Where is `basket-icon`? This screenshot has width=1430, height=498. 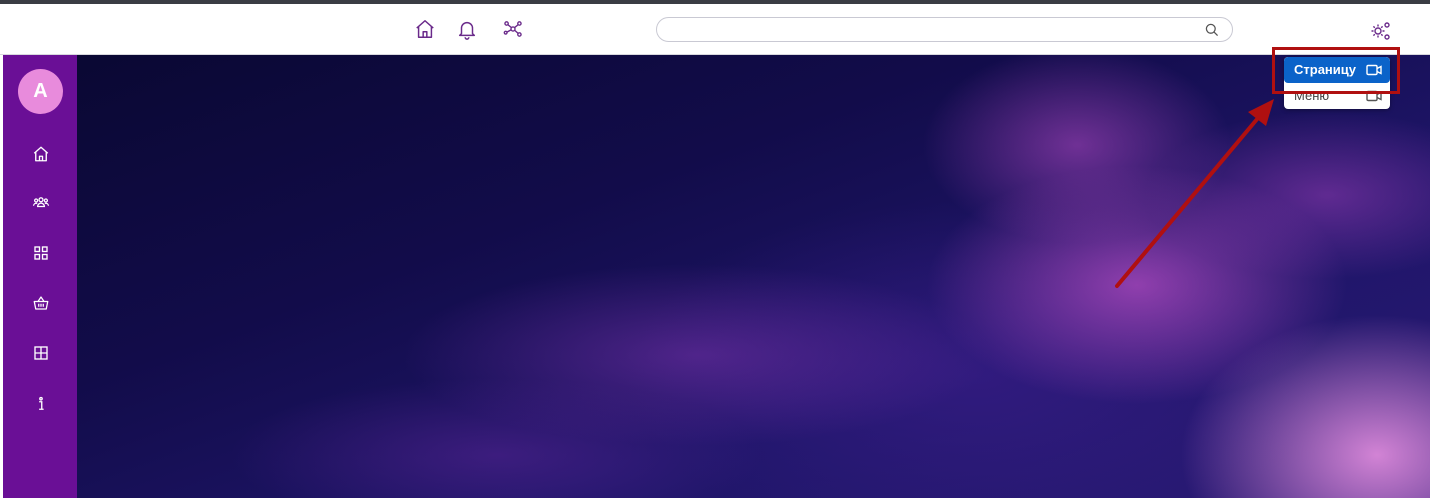
basket-icon is located at coordinates (41, 303).